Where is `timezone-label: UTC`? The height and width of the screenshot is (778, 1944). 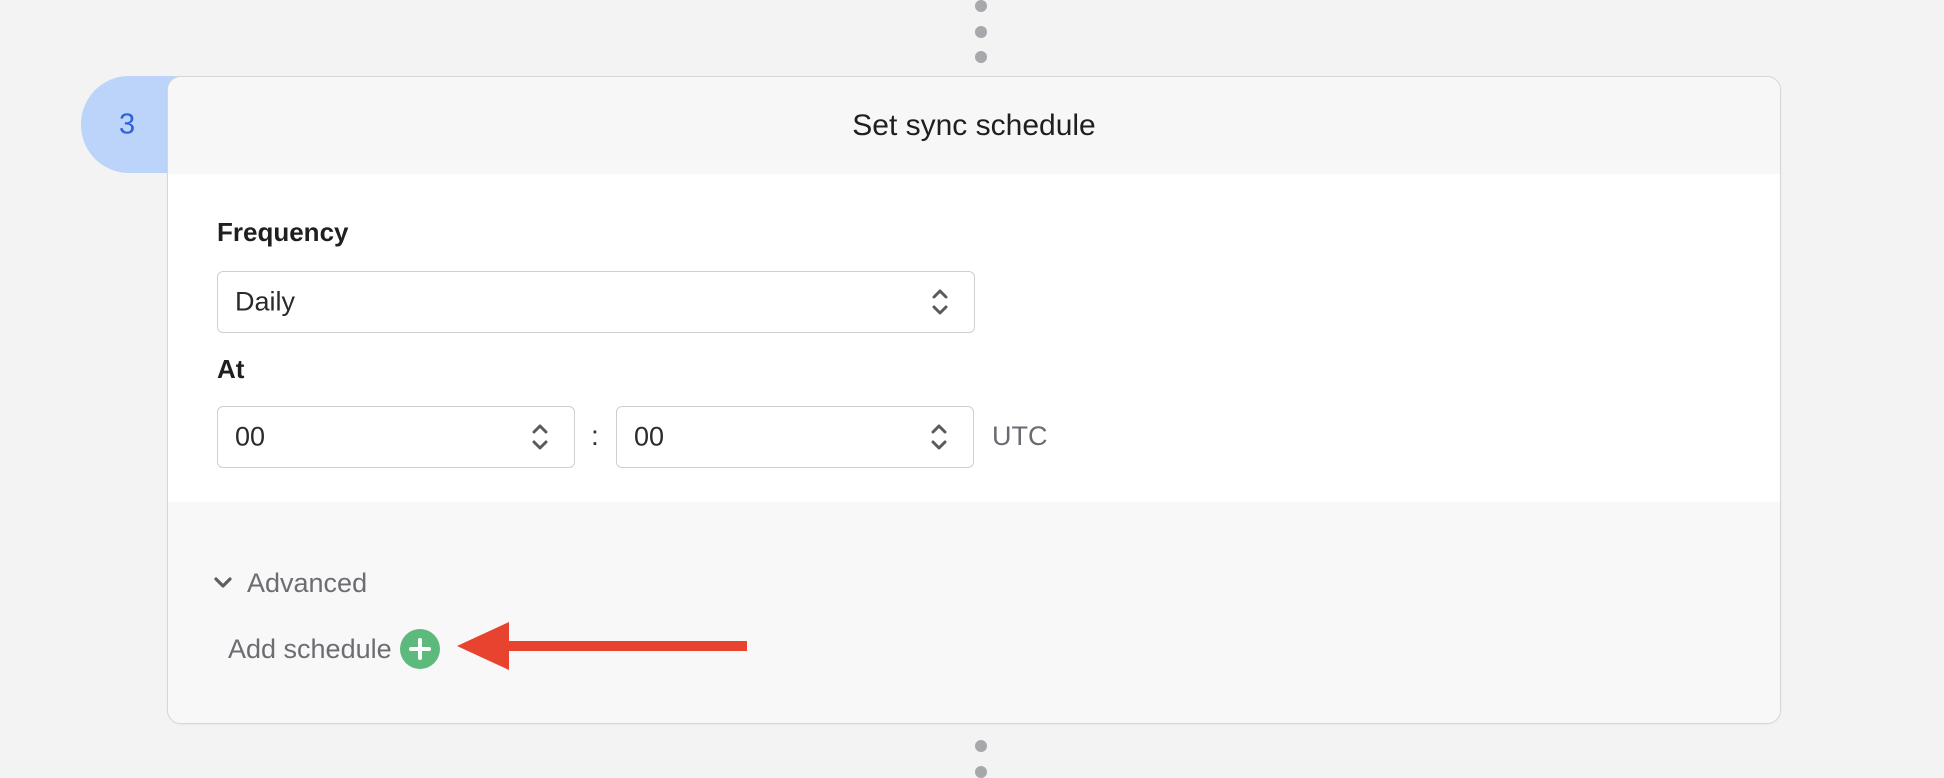
timezone-label: UTC is located at coordinates (1020, 436).